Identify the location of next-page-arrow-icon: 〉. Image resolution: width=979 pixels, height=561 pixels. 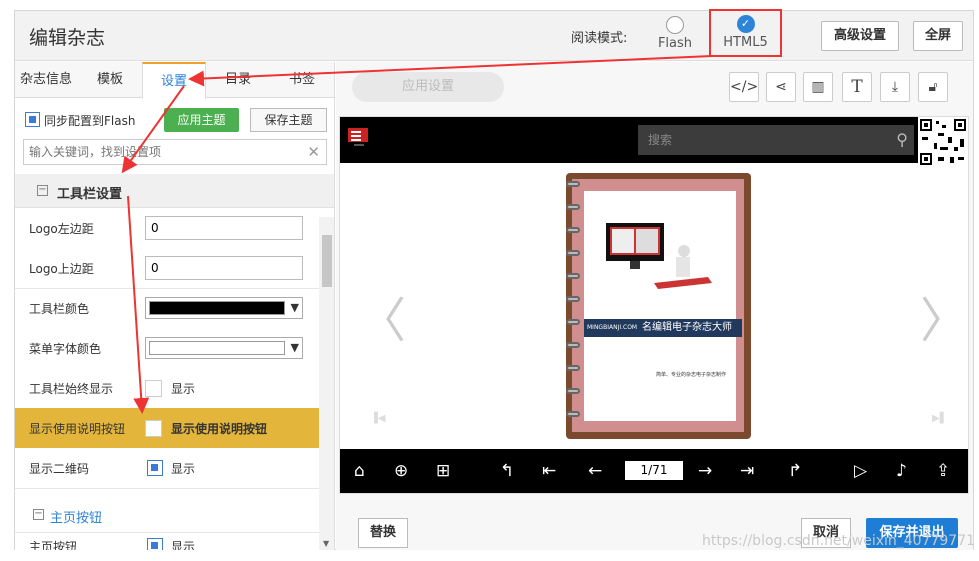
(944, 316).